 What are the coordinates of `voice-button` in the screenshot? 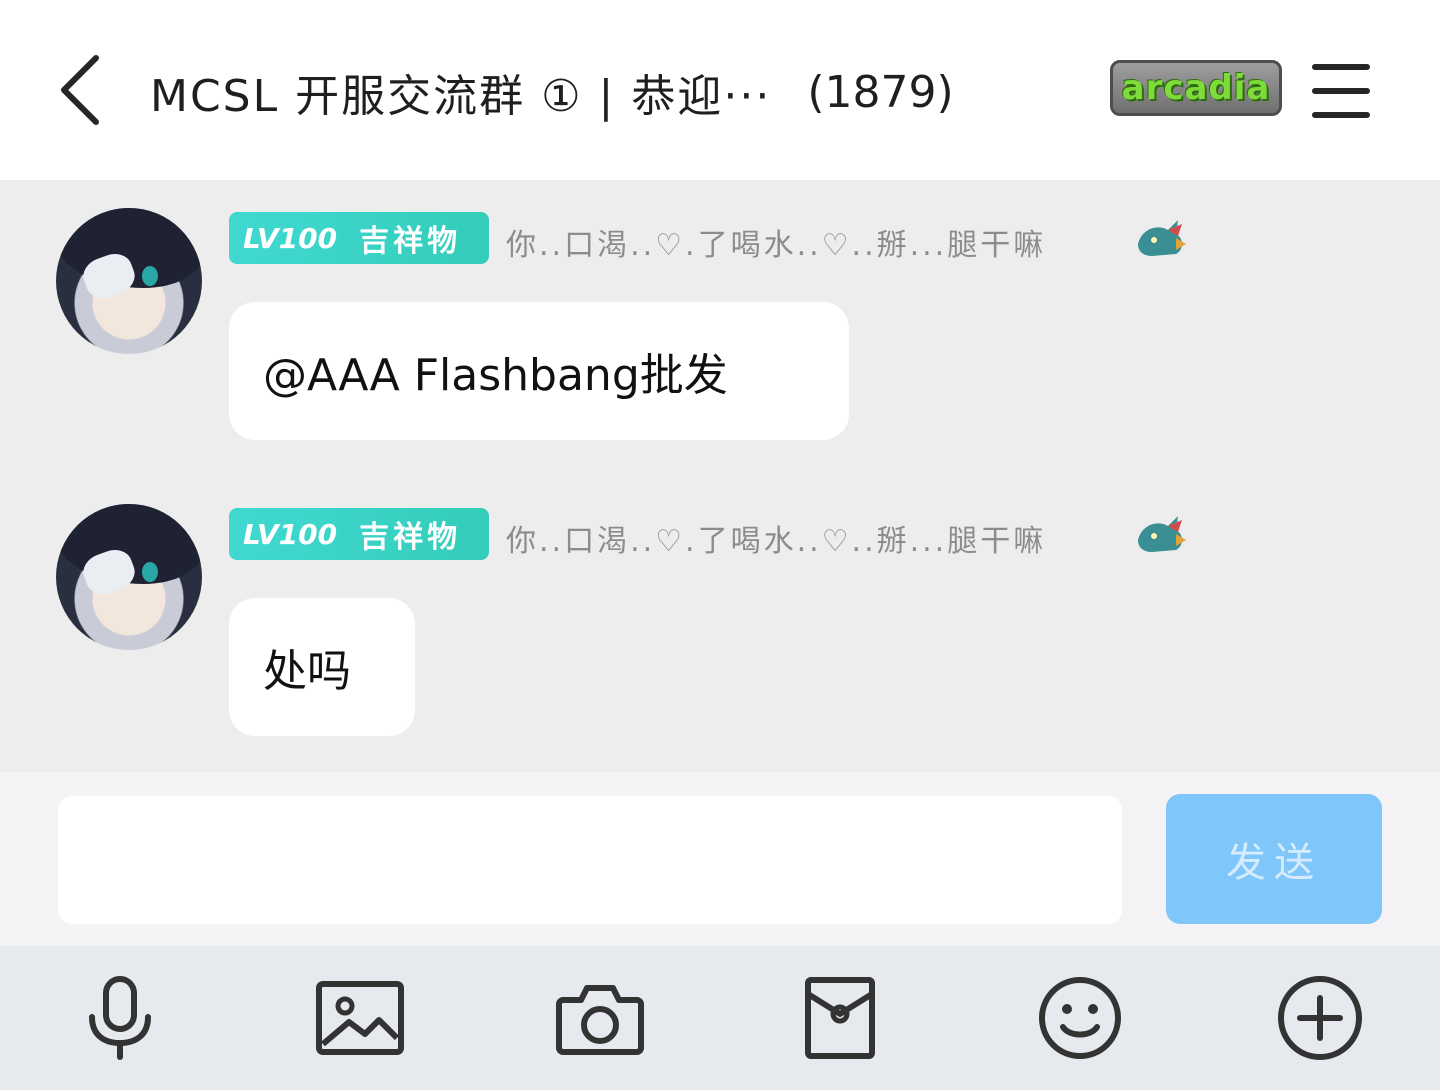 It's located at (120, 1018).